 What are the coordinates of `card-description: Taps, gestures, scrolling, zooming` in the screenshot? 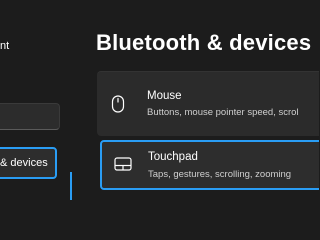 It's located at (220, 174).